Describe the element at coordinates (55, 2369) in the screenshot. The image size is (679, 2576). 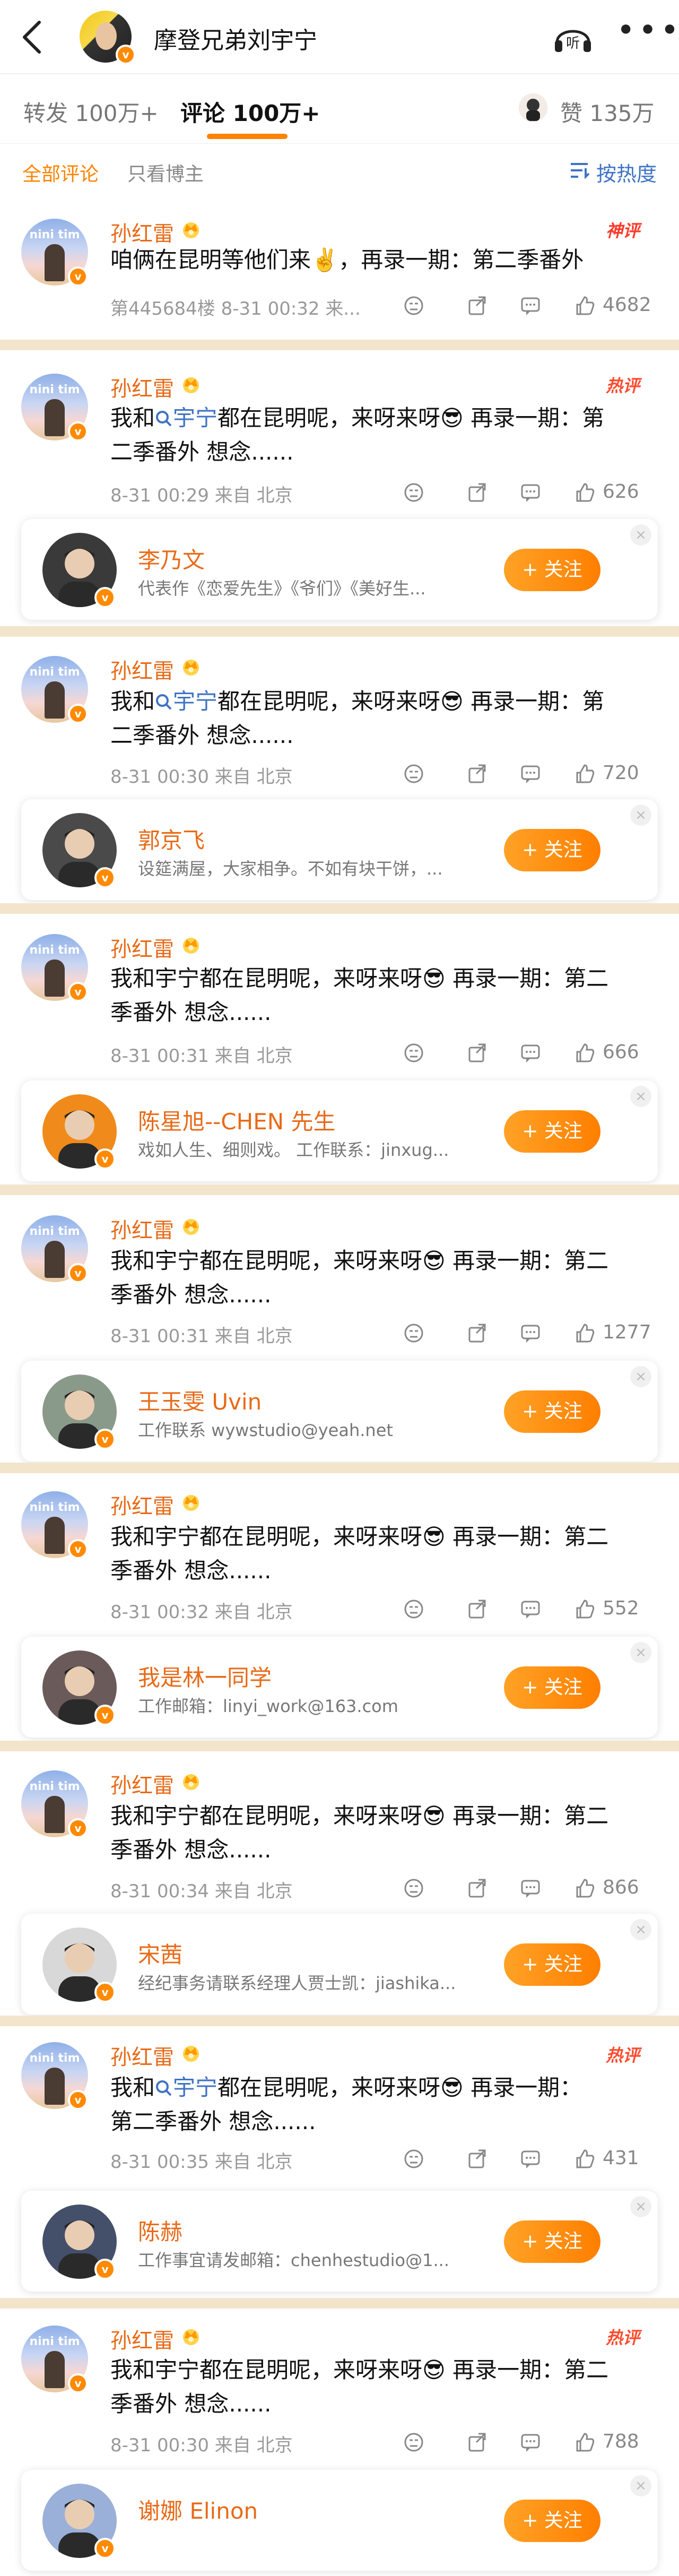
I see `avatar-figure` at that location.